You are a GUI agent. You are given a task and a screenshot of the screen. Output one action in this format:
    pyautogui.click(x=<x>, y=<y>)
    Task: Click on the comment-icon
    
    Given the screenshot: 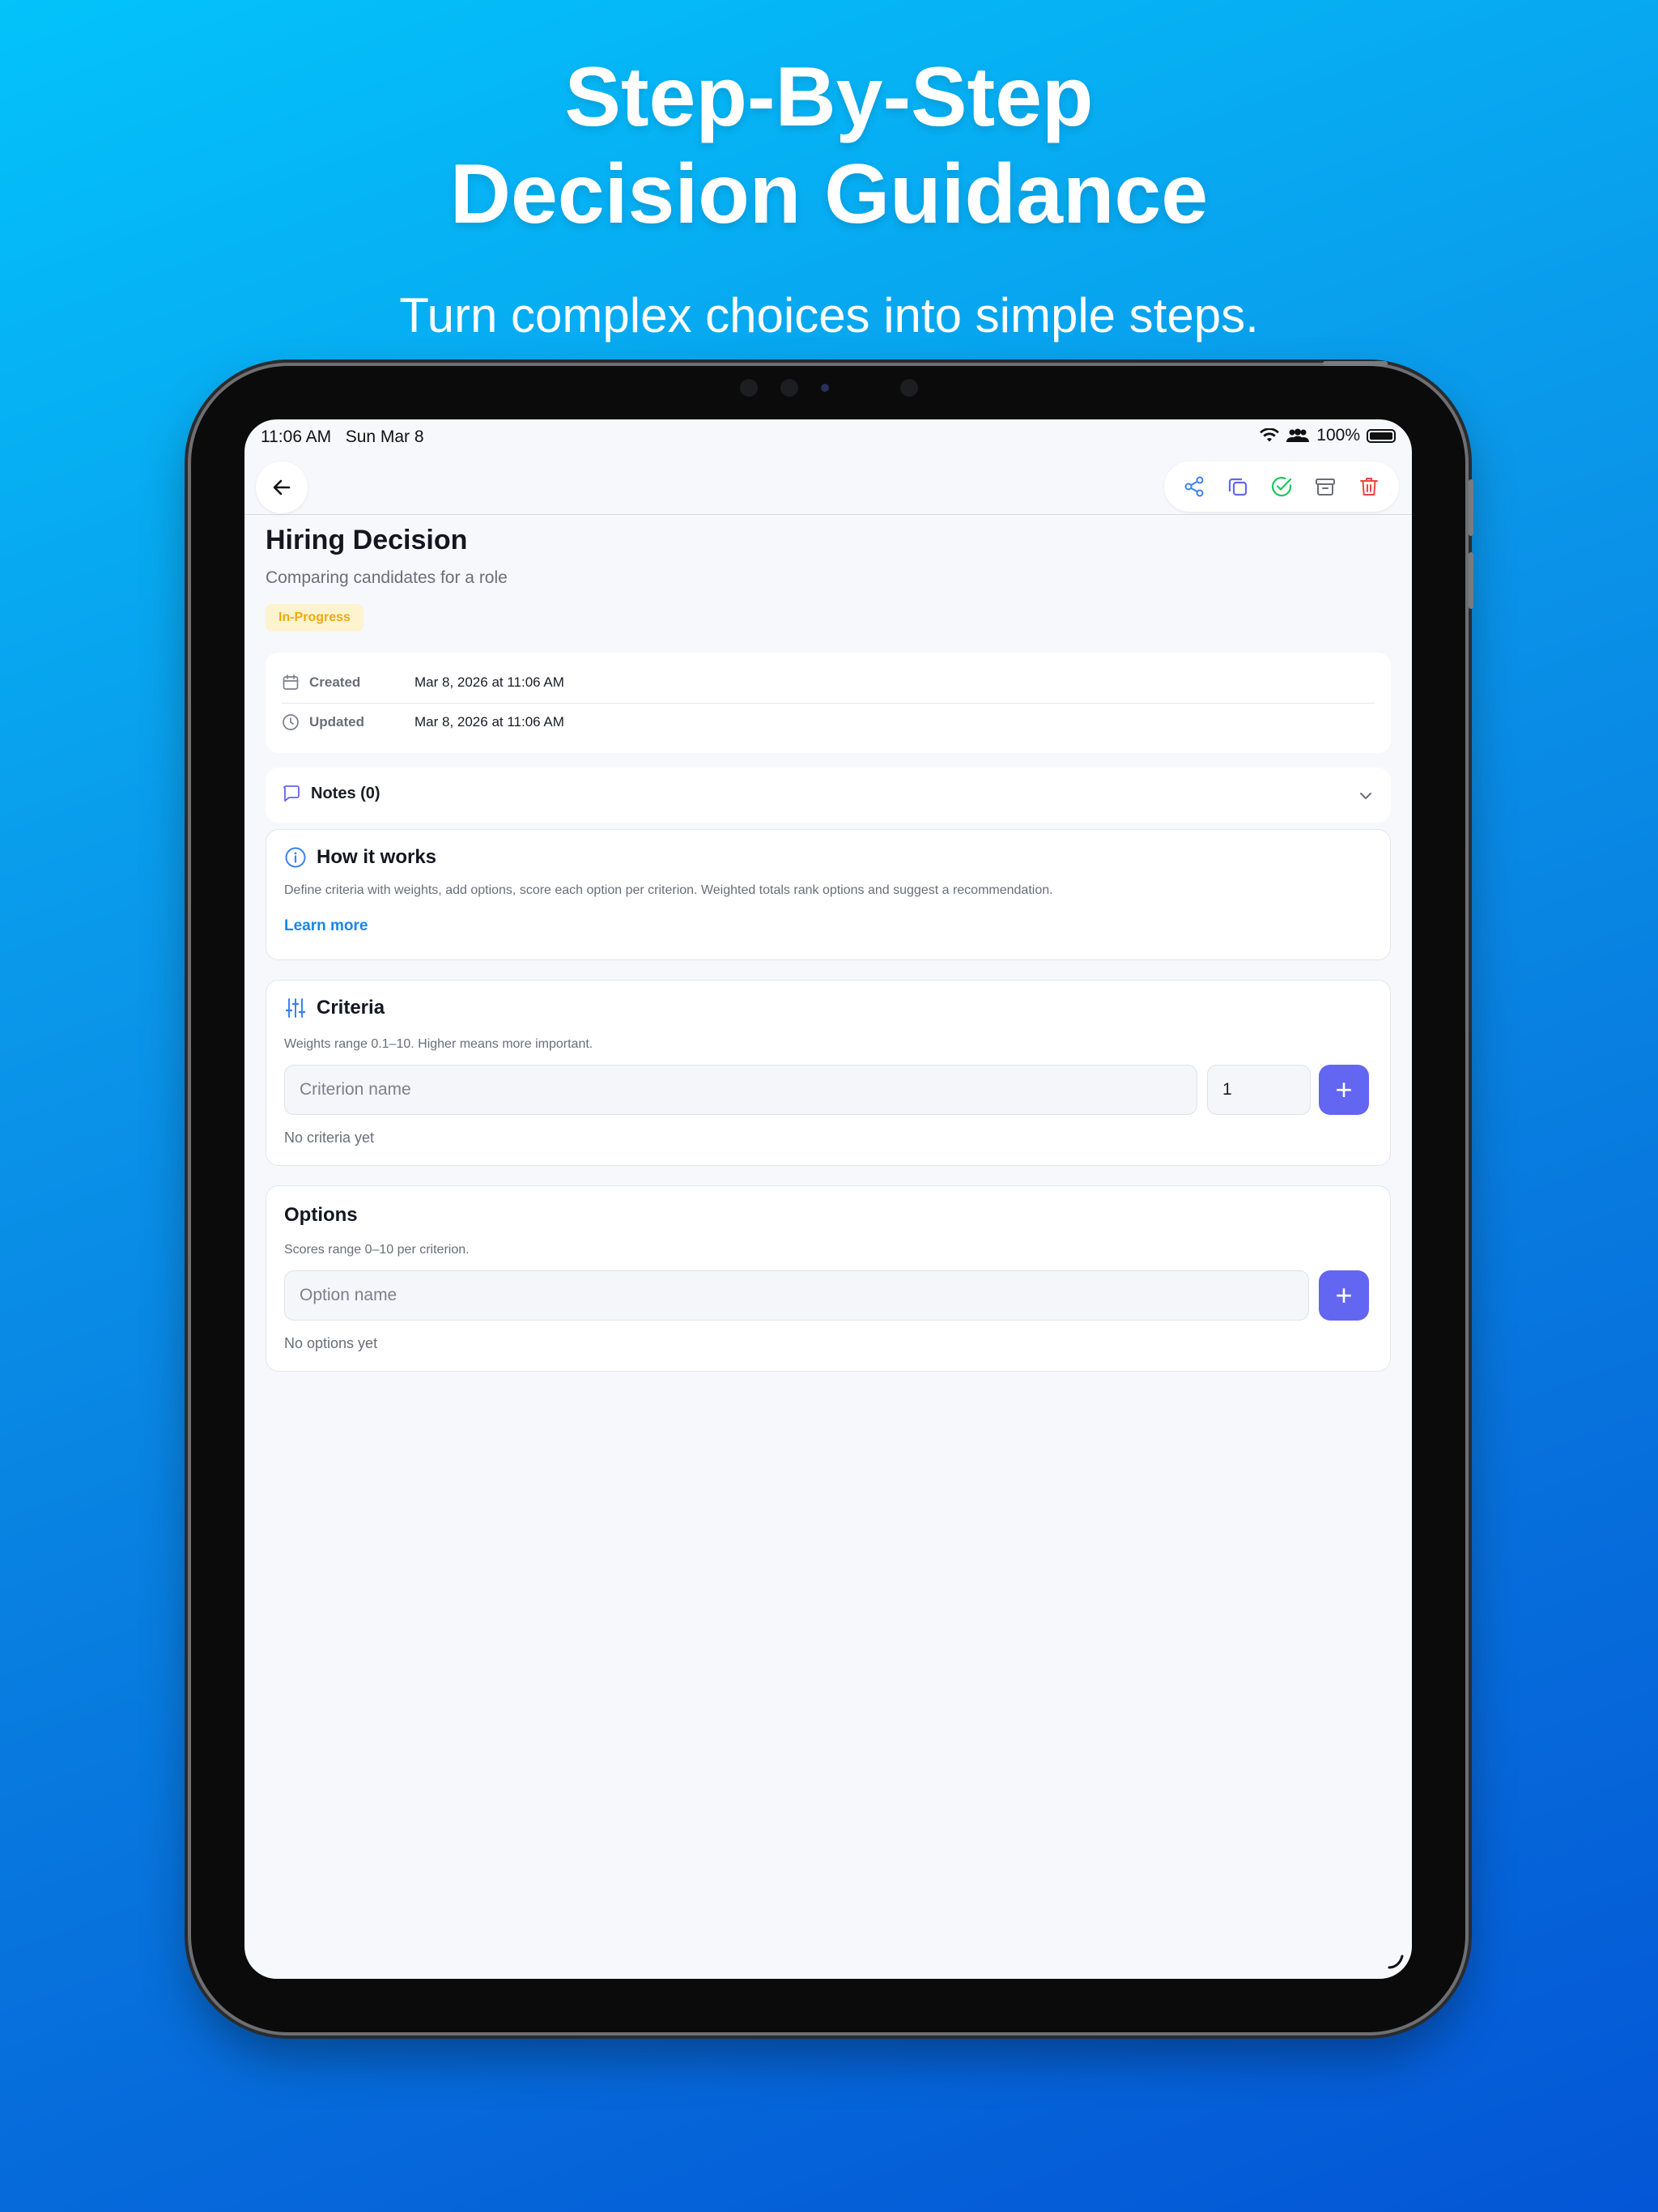 What is the action you would take?
    pyautogui.click(x=291, y=794)
    